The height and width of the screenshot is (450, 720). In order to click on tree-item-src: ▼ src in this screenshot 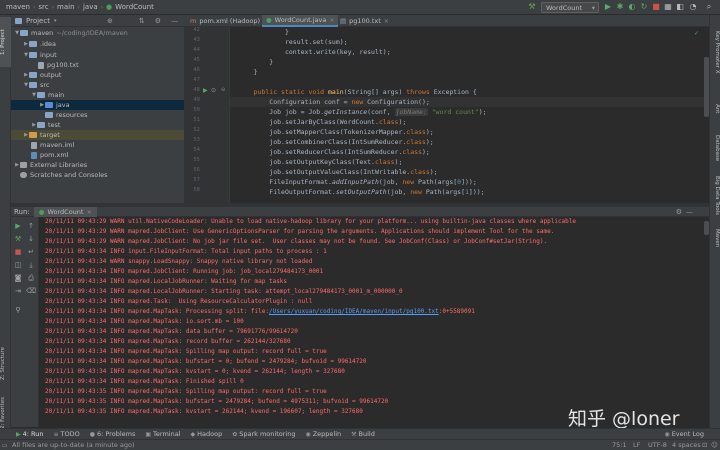, I will do `click(97, 85)`.